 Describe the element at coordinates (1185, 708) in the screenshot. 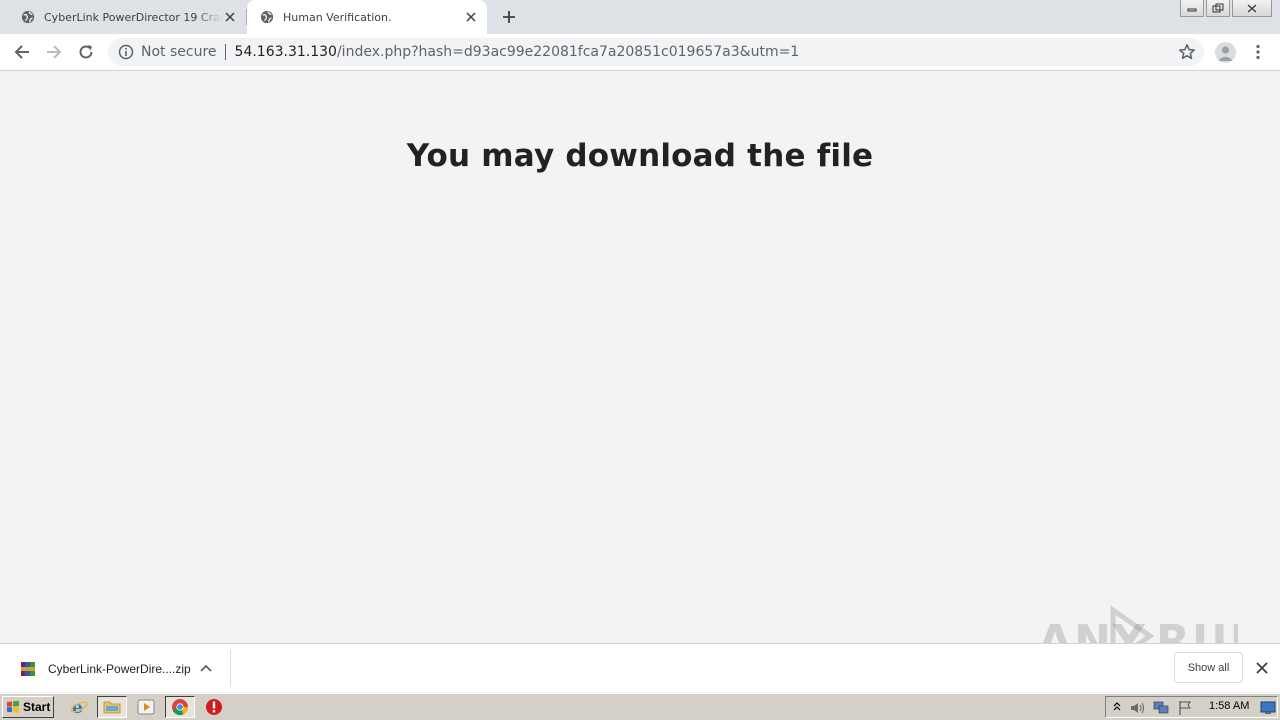

I see `action-center-flag-icon` at that location.